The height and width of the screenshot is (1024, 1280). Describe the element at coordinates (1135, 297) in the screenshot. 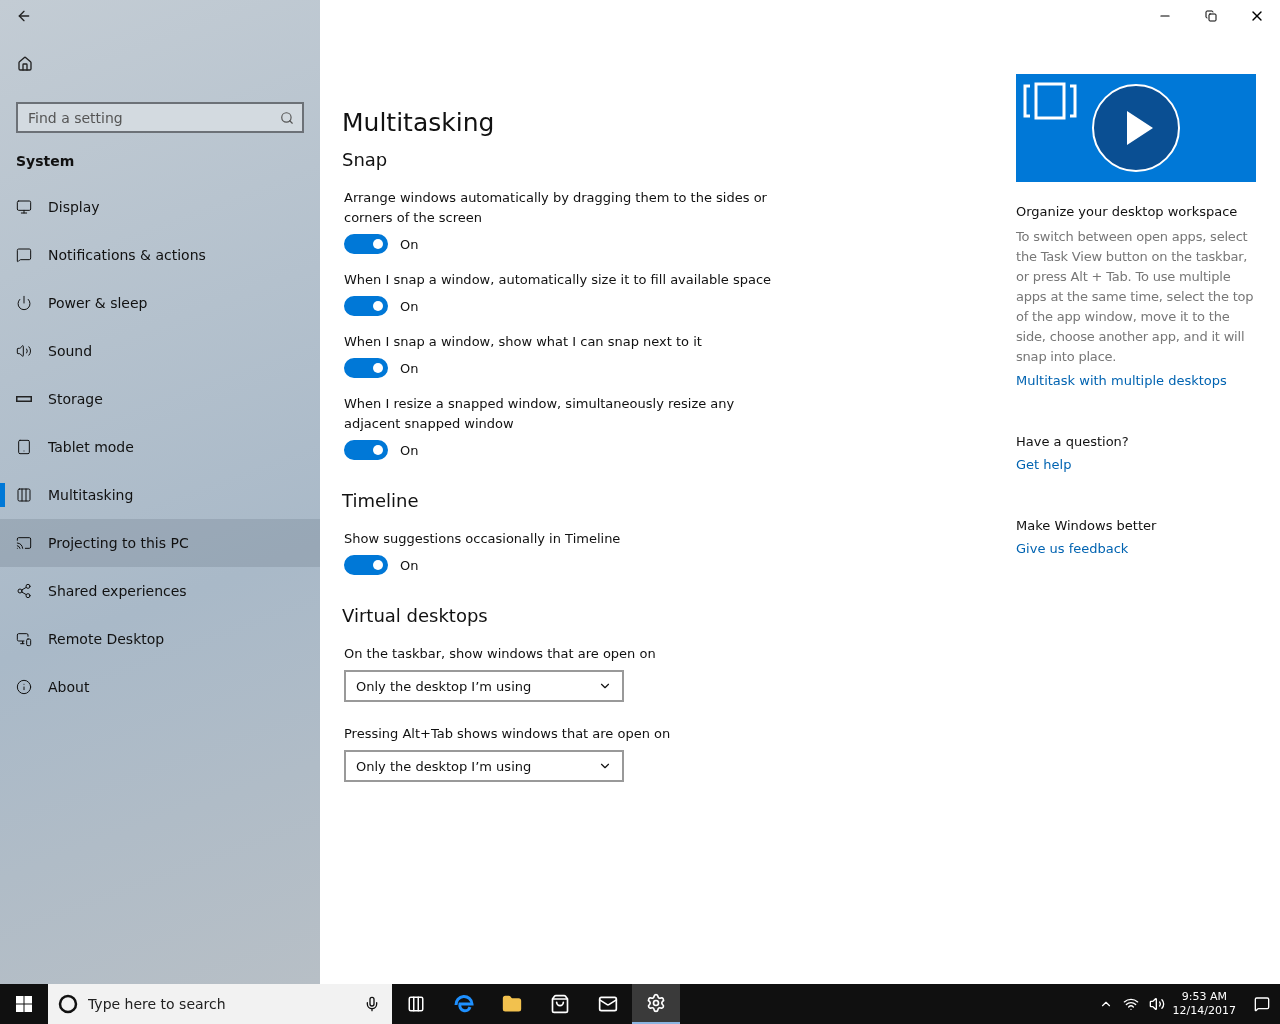

I see `aside-description: To switch between open apps, select the Task View button on the taskbar, or press Alt + Tab. To use multiple apps at the same time, select the top of the app window, move it to the side, choose another app, and it will snap into place.` at that location.